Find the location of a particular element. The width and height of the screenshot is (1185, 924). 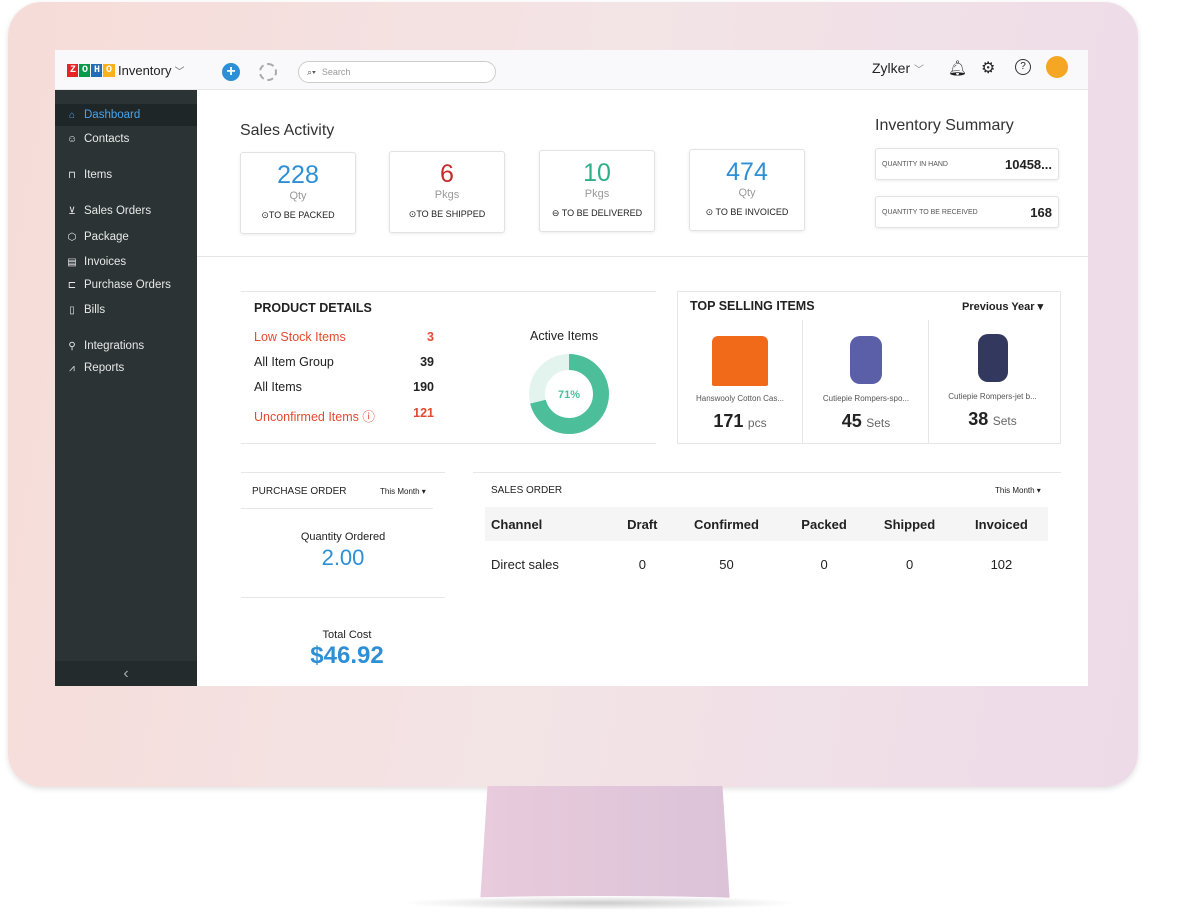

delivery-icon: ⊖ is located at coordinates (555, 213).